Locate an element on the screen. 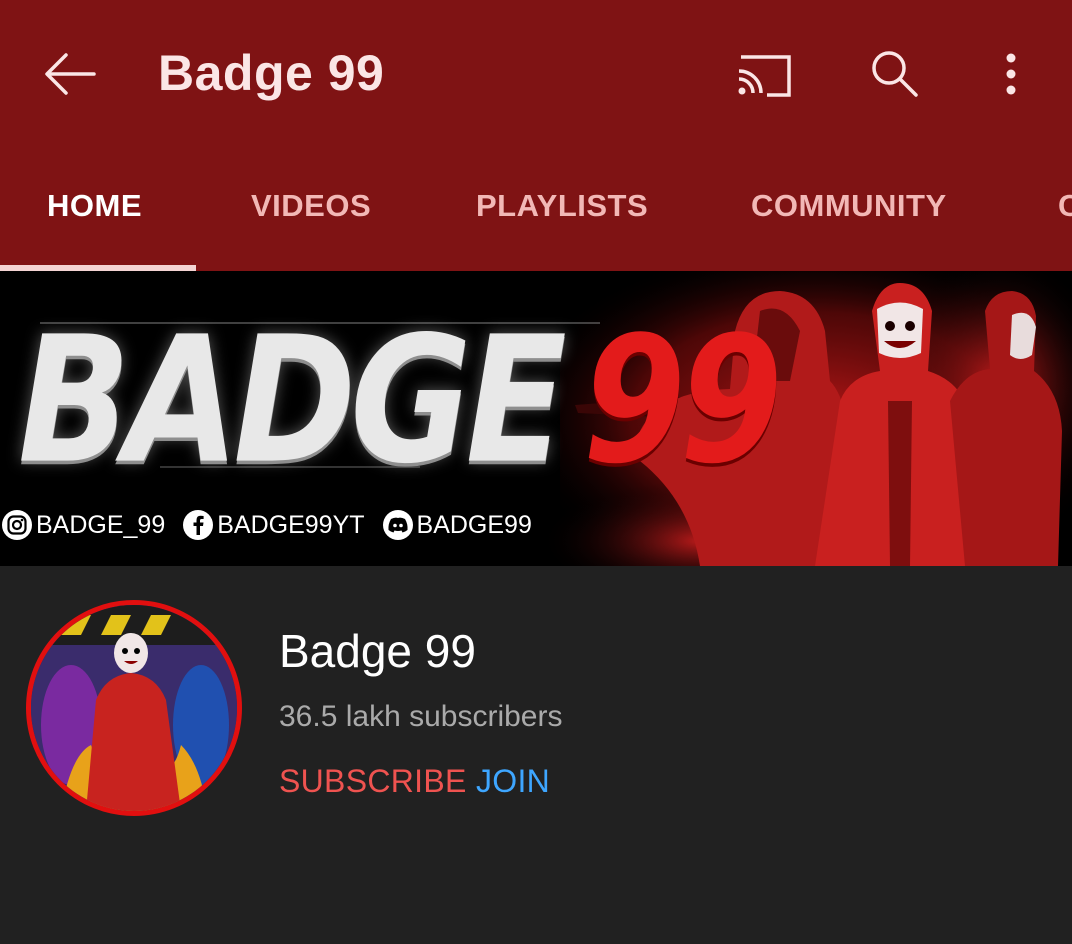  tab-channels: C is located at coordinates (1065, 208).